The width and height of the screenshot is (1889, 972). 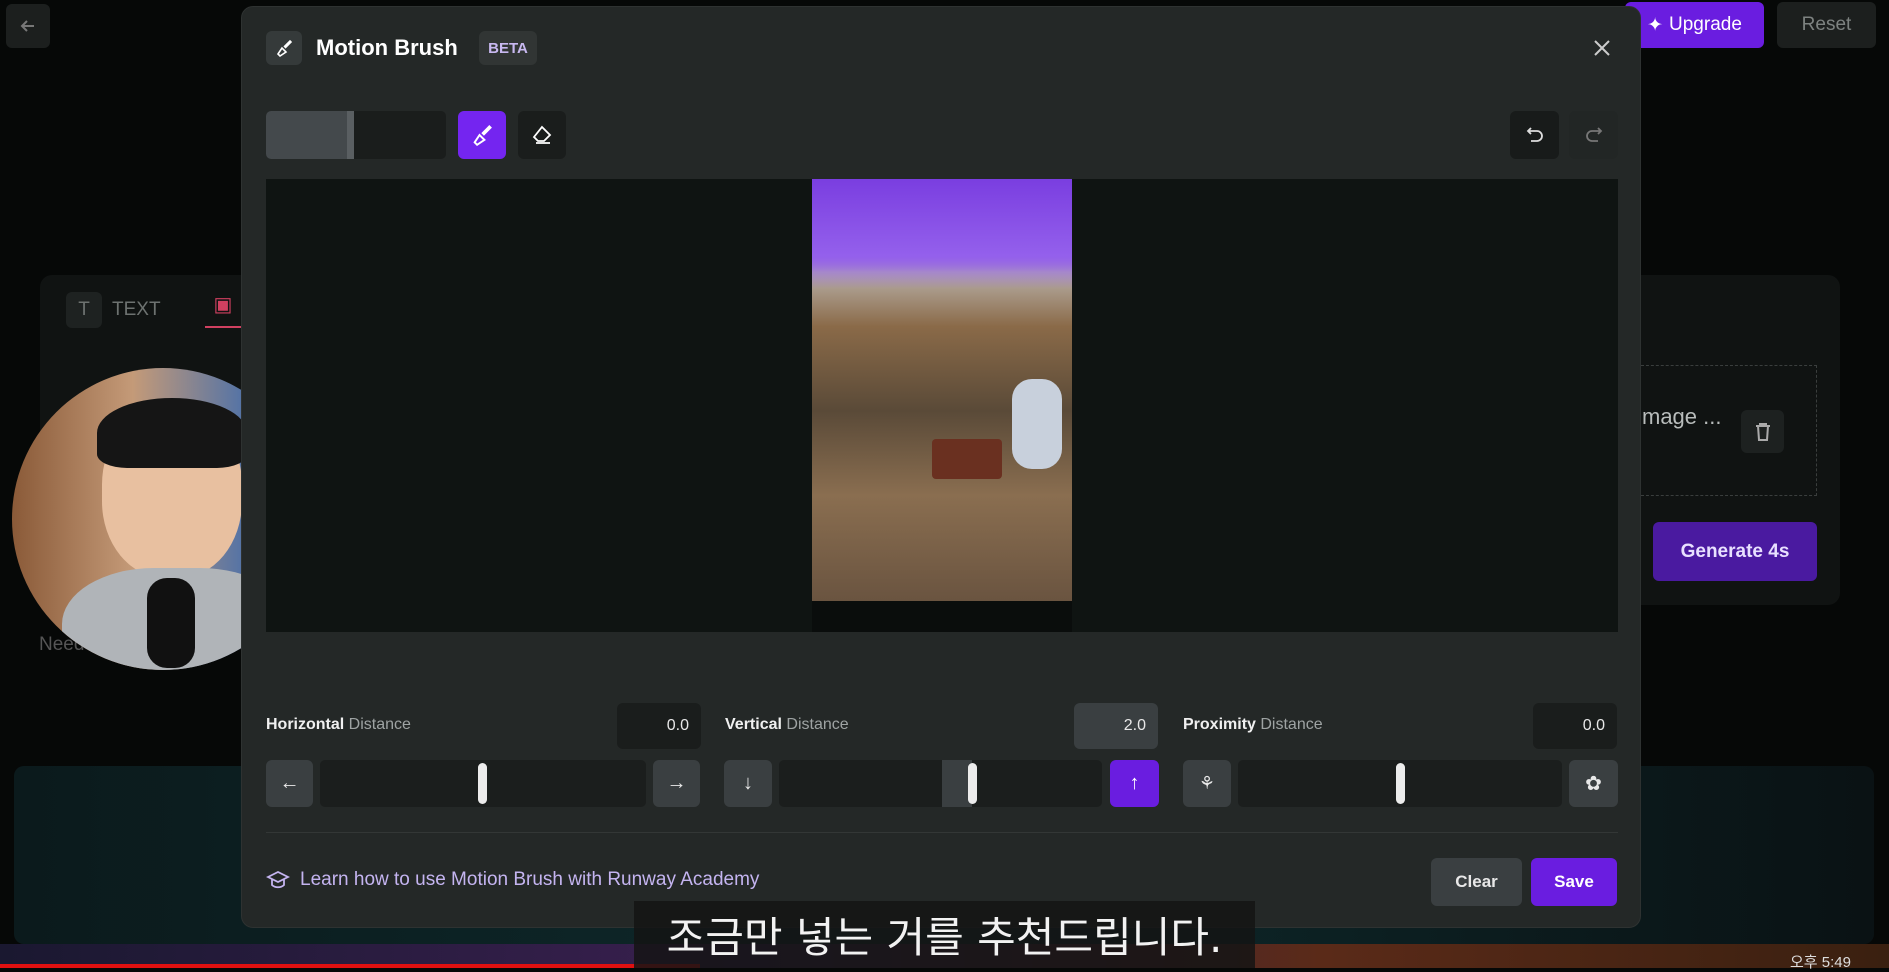 What do you see at coordinates (787, 724) in the screenshot?
I see `vertical-label: Vertical Distance` at bounding box center [787, 724].